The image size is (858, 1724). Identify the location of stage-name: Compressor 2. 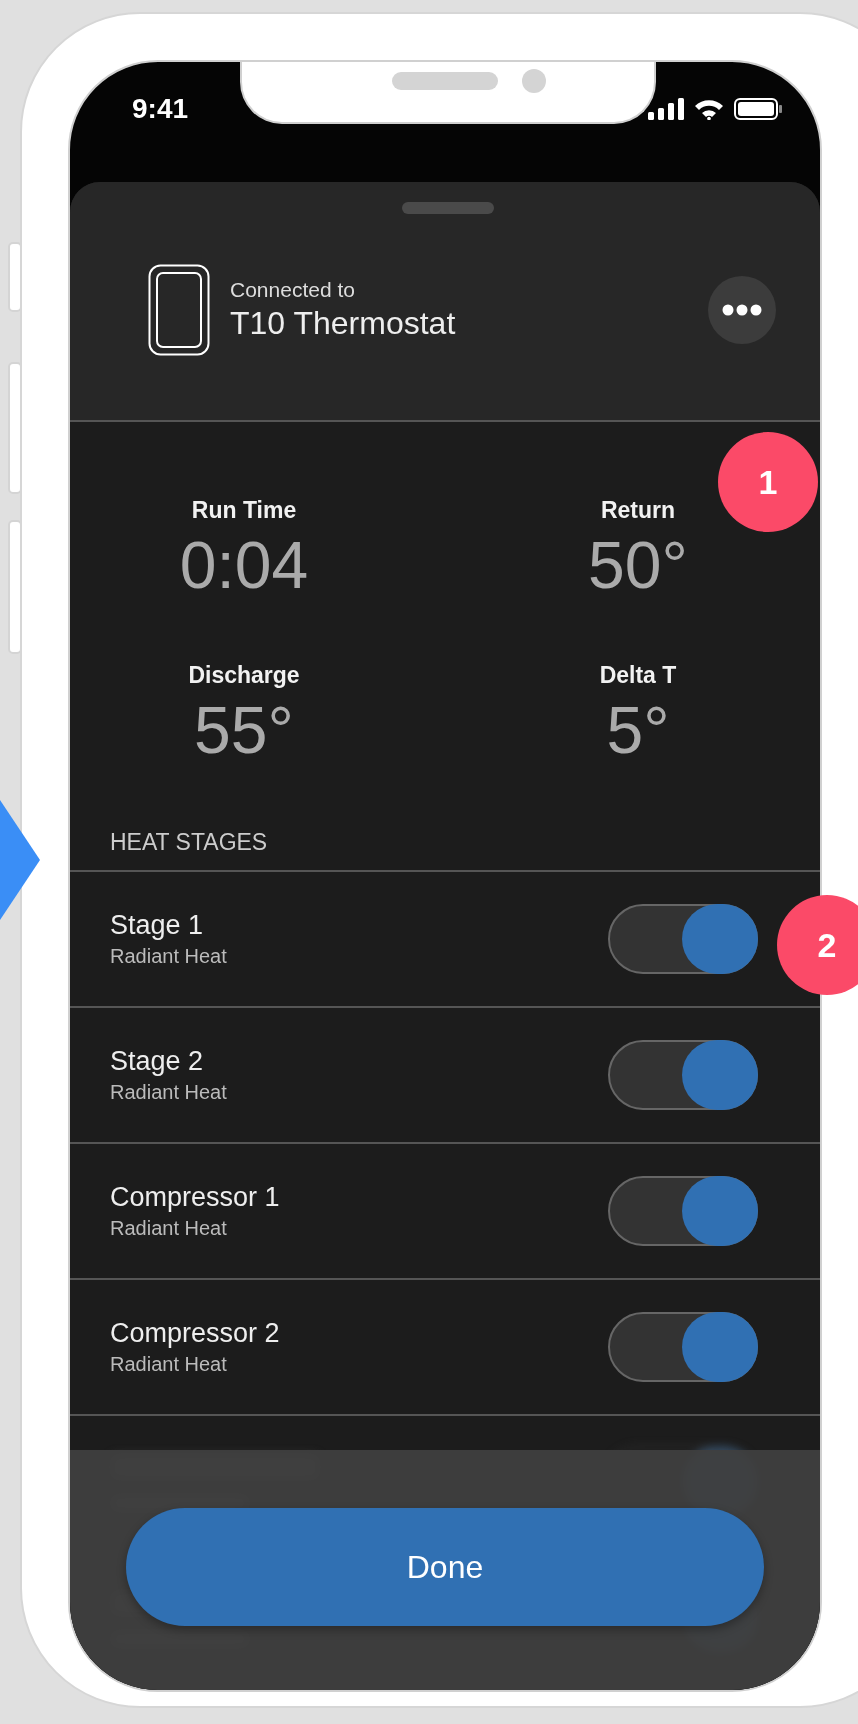
(195, 1333).